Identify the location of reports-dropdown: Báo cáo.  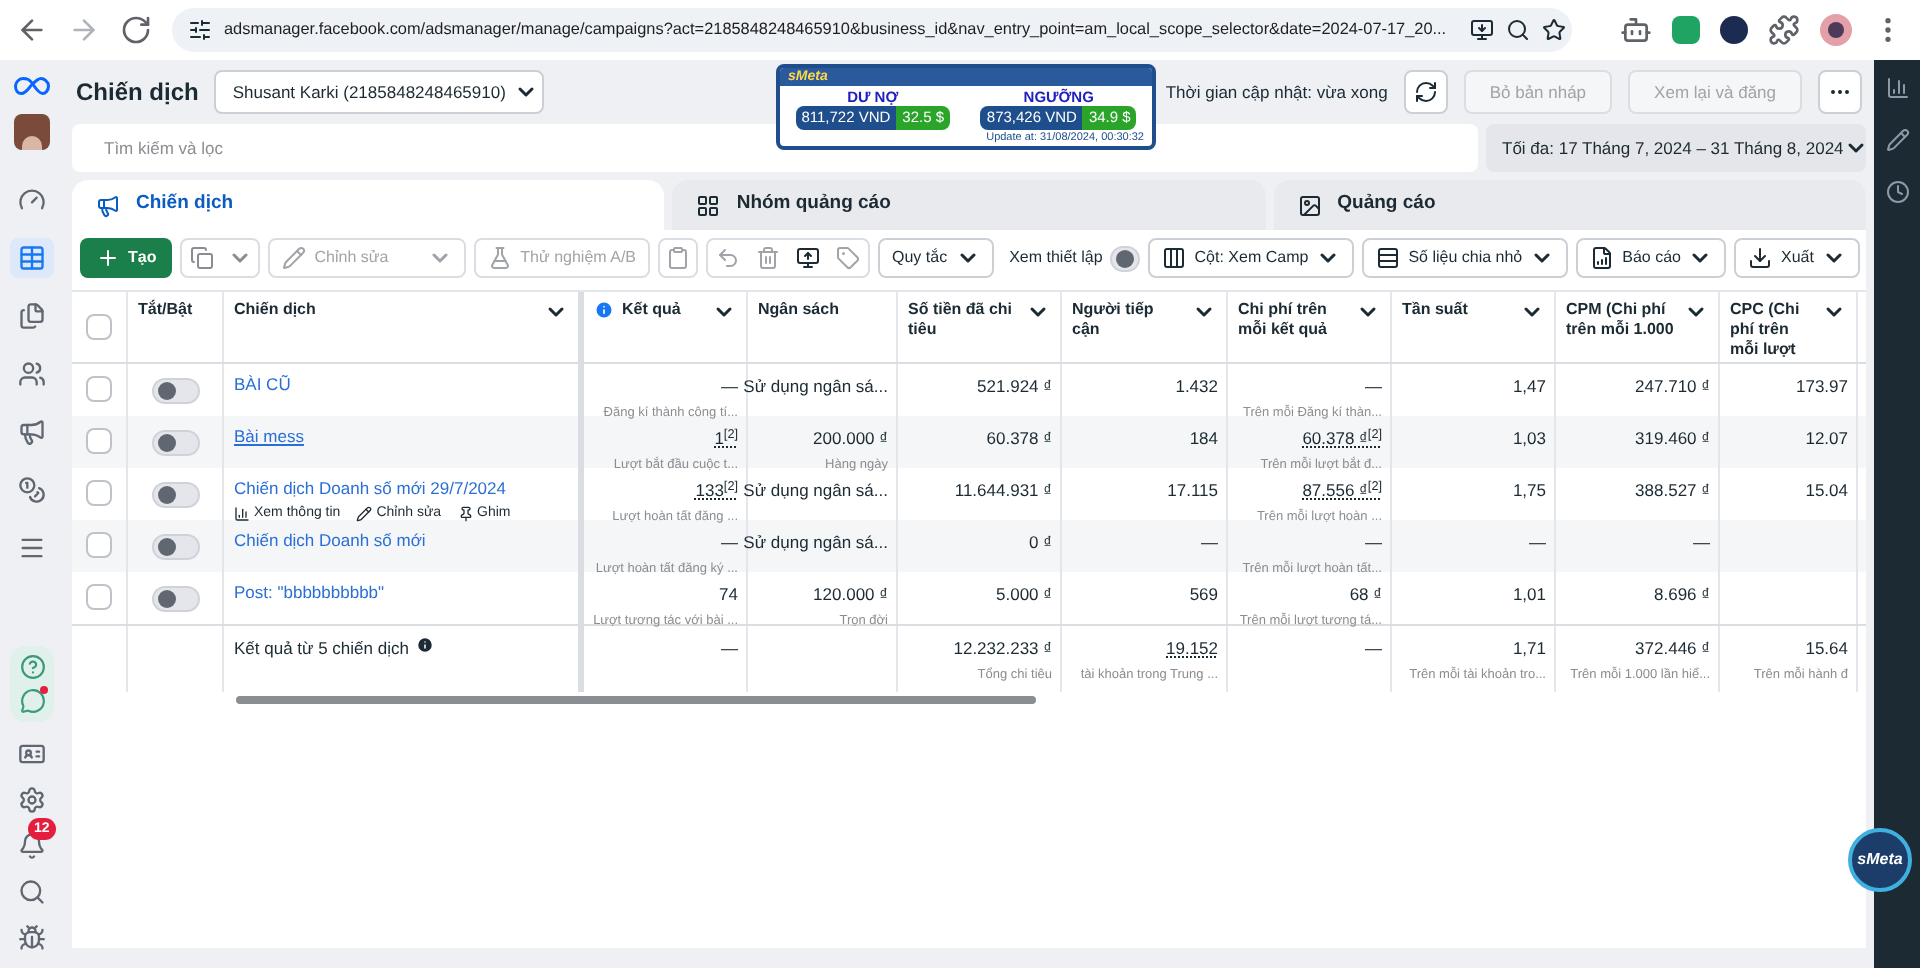
(1651, 258).